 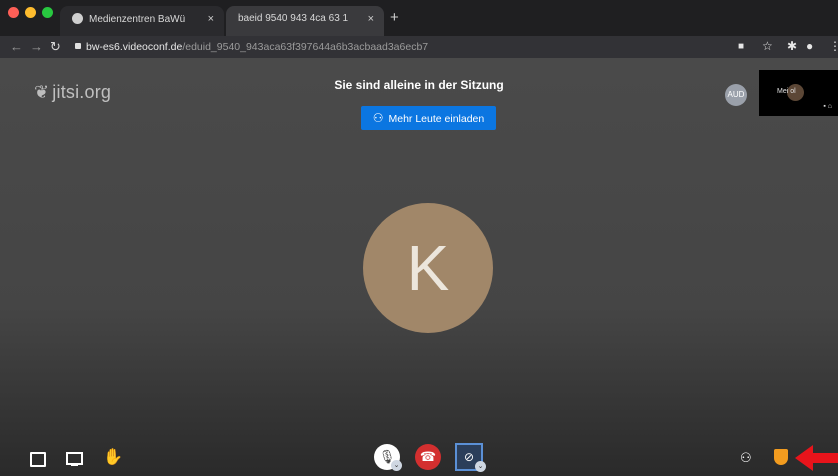 What do you see at coordinates (113, 457) in the screenshot?
I see `raise-hand-icon: ✋` at bounding box center [113, 457].